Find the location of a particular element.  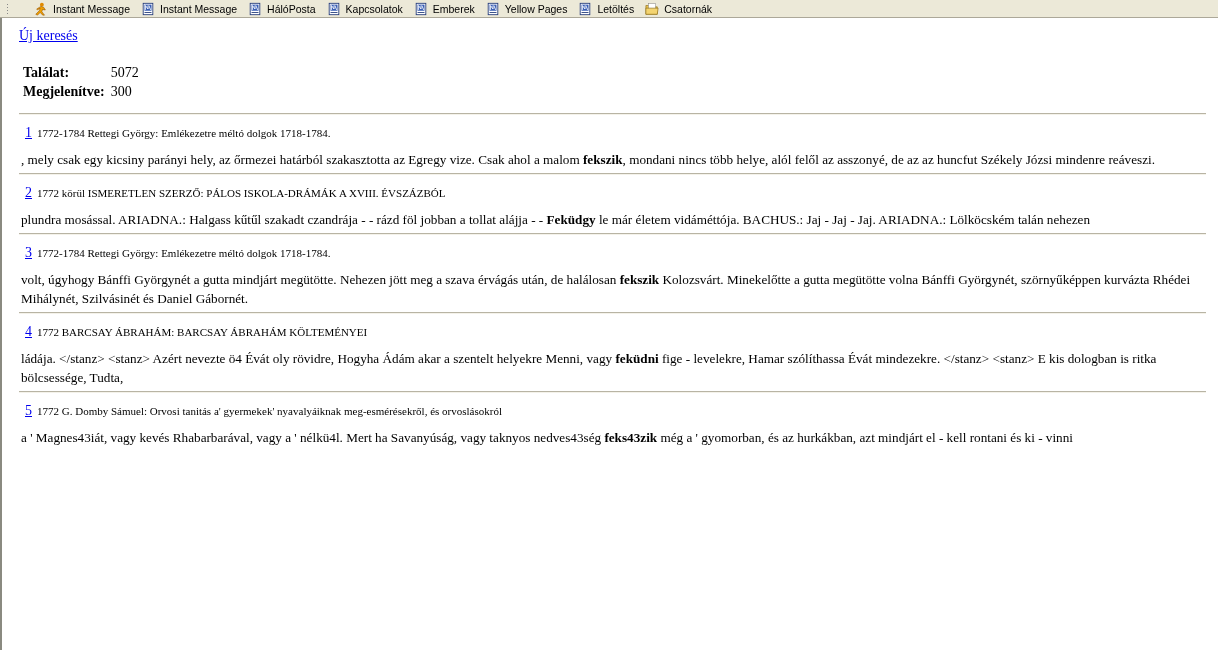

result-source: 1772 BARCSAY ÁBRAHÁM: BARCSAY ÁBRAHÁM KÖLTEMÉNYEI is located at coordinates (202, 332).